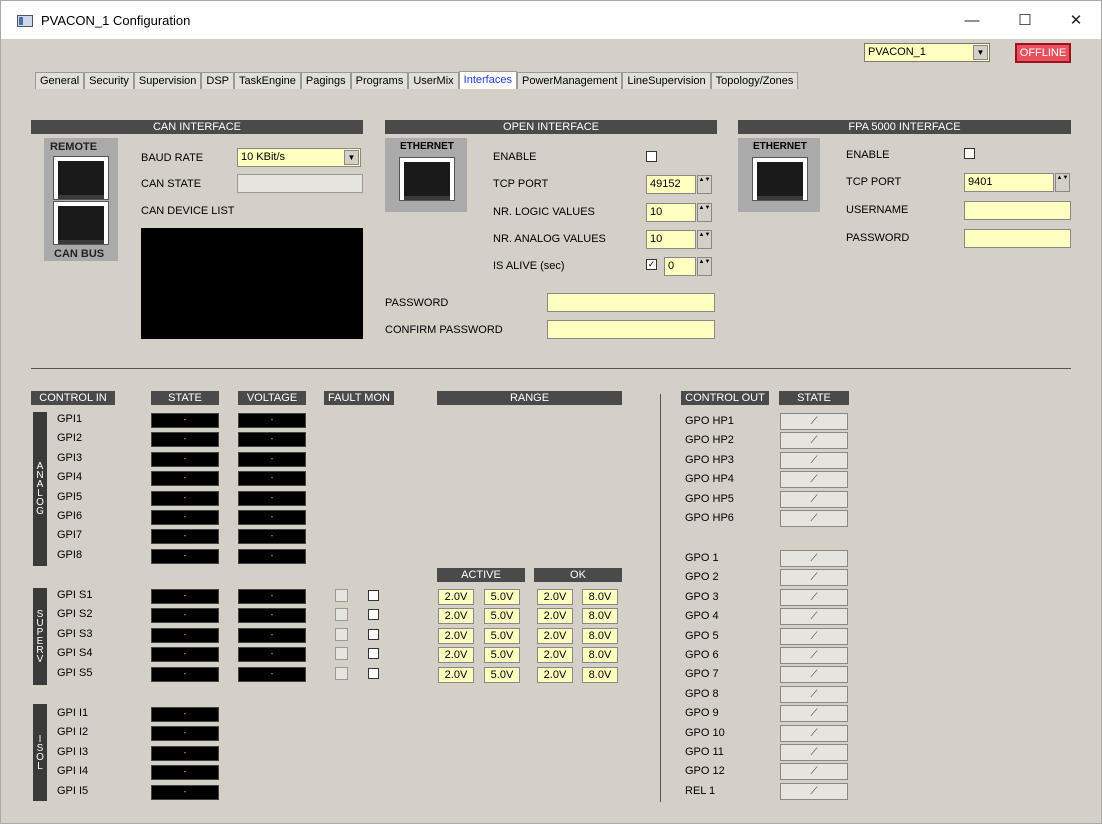 The width and height of the screenshot is (1102, 824). What do you see at coordinates (70, 516) in the screenshot?
I see `analog-input-label: GPI6` at bounding box center [70, 516].